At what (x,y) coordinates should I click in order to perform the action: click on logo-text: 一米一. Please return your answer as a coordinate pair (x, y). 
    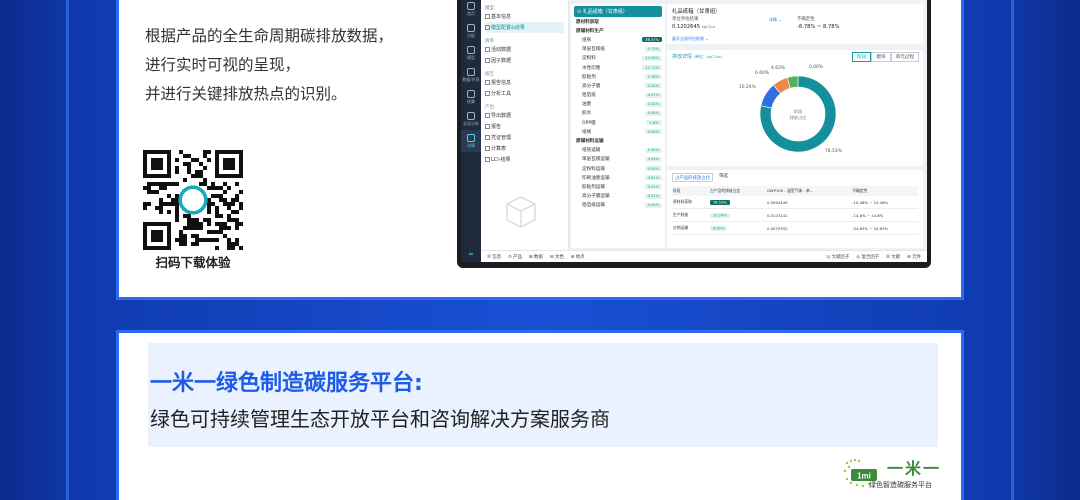
    Looking at the image, I should click on (914, 468).